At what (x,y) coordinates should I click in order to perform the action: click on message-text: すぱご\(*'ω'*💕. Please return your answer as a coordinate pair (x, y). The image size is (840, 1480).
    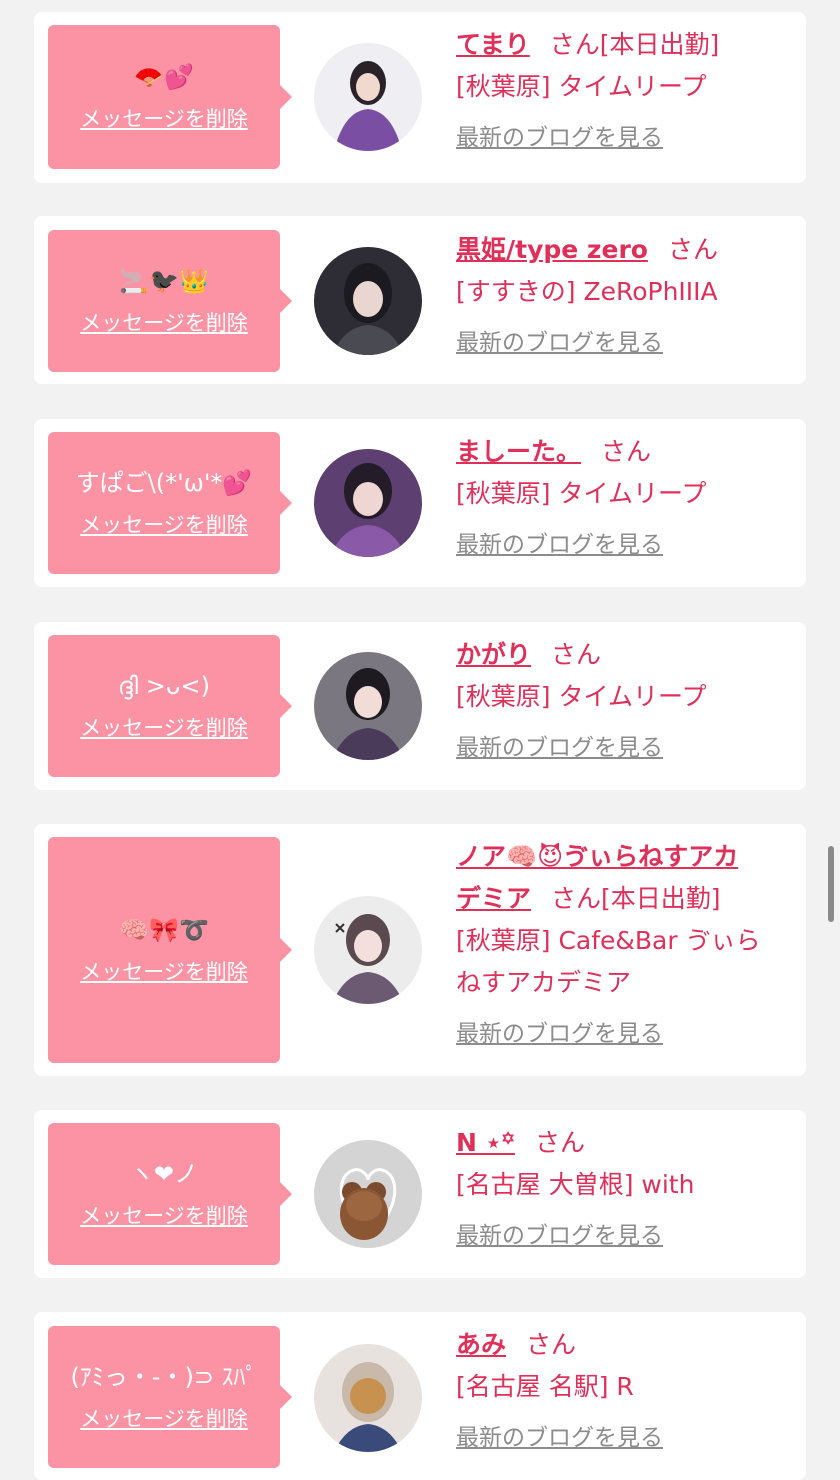
    Looking at the image, I should click on (164, 483).